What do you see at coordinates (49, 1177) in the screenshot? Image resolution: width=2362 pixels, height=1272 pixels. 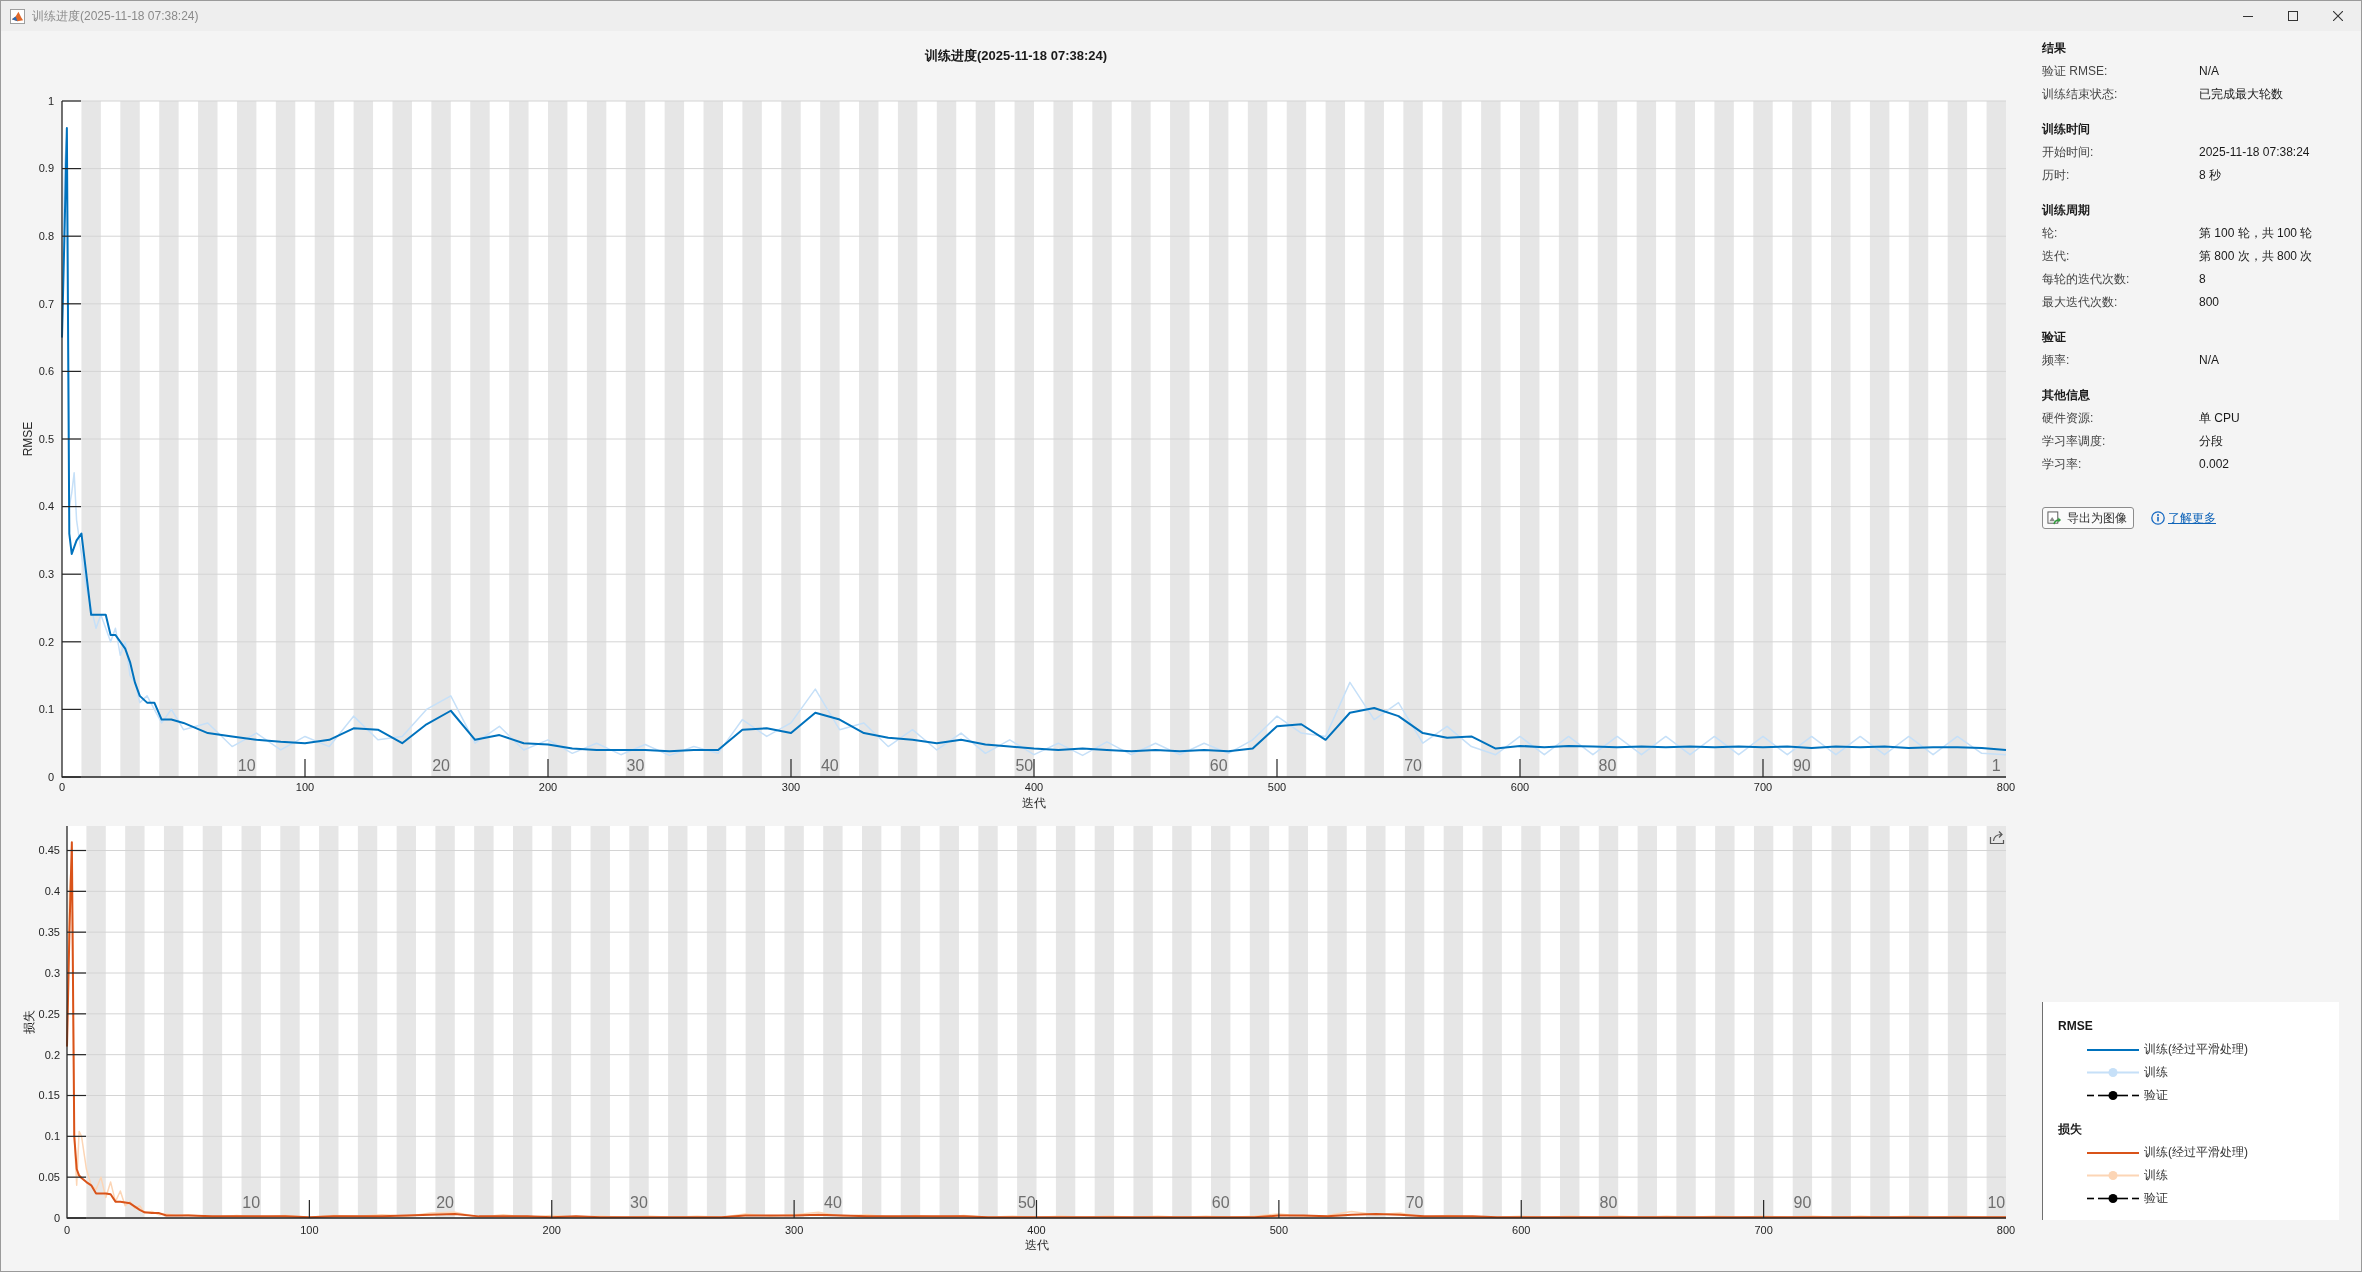 I see `y-tick-label: 0.05` at bounding box center [49, 1177].